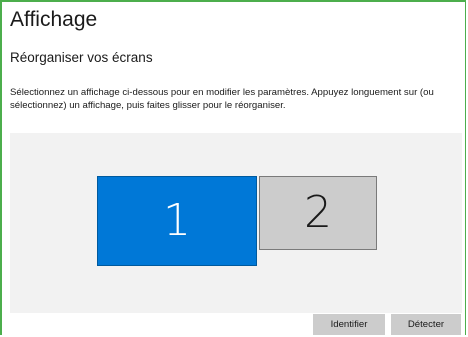  What do you see at coordinates (426, 324) in the screenshot?
I see `detect-button: Détecter` at bounding box center [426, 324].